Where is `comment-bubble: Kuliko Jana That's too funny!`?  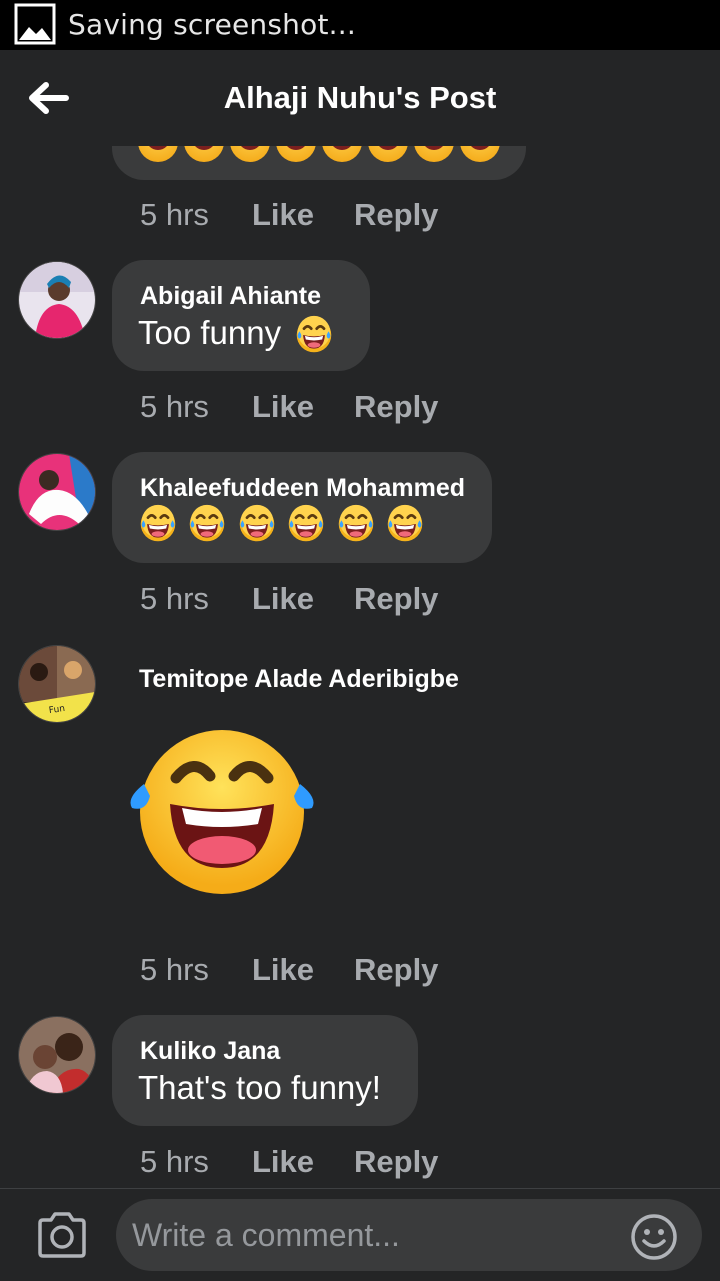 comment-bubble: Kuliko Jana That's too funny! is located at coordinates (265, 1070).